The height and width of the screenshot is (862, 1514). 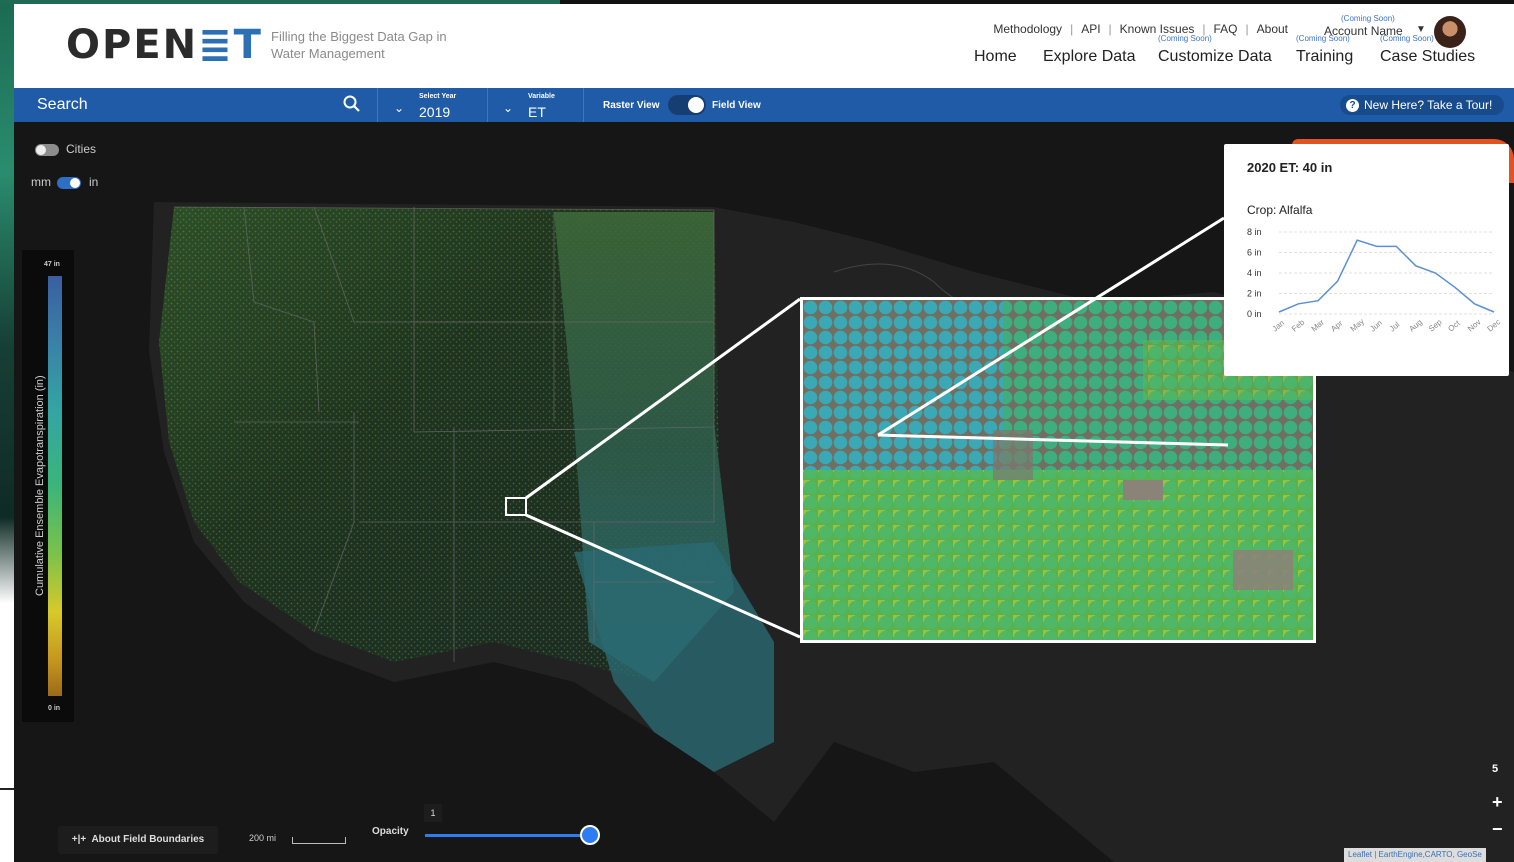 What do you see at coordinates (1428, 105) in the screenshot?
I see `tour-label: New Here? Take a Tour!` at bounding box center [1428, 105].